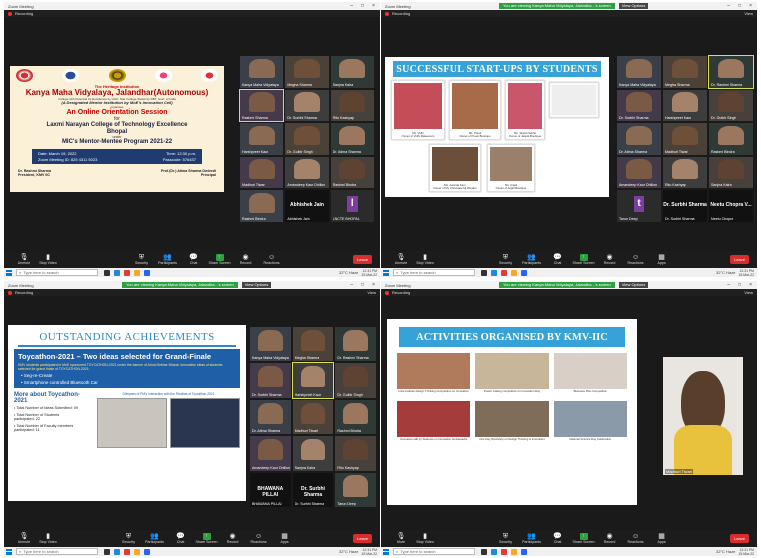 This screenshot has width=761, height=558. Describe the element at coordinates (355, 489) in the screenshot. I see `participant-video-tile: Tarun Deep` at that location.